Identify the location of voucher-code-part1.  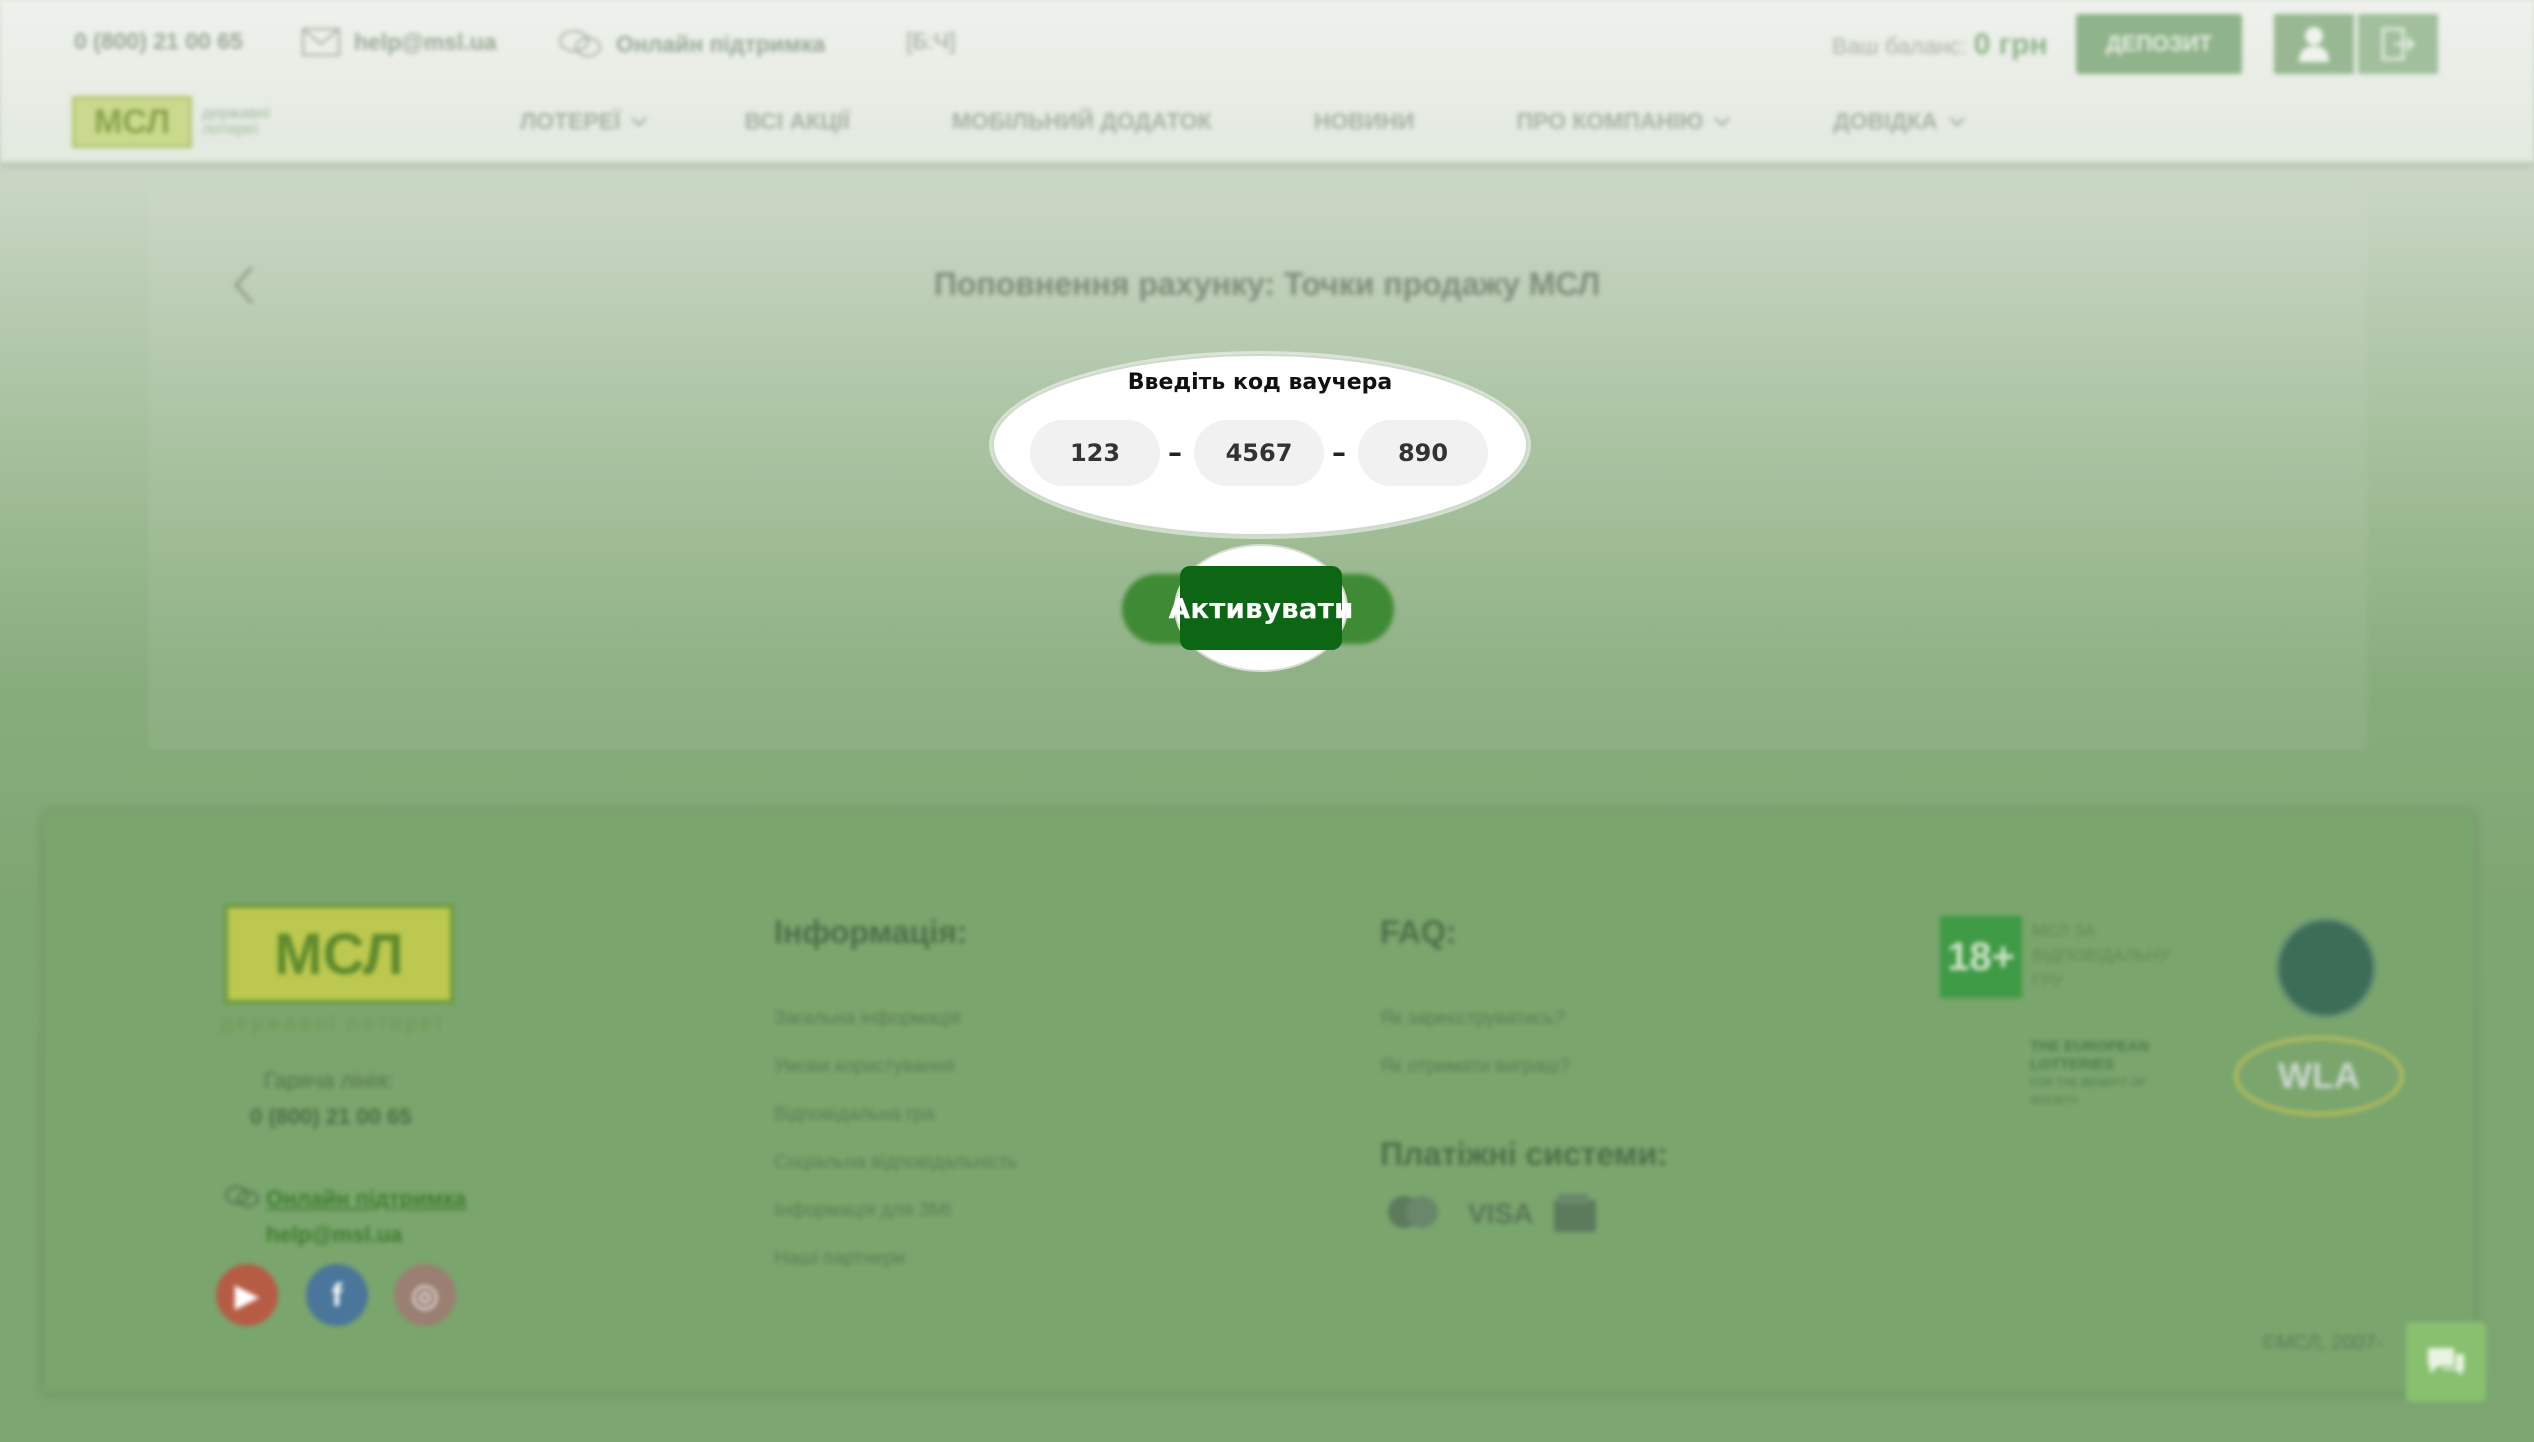
(1095, 453).